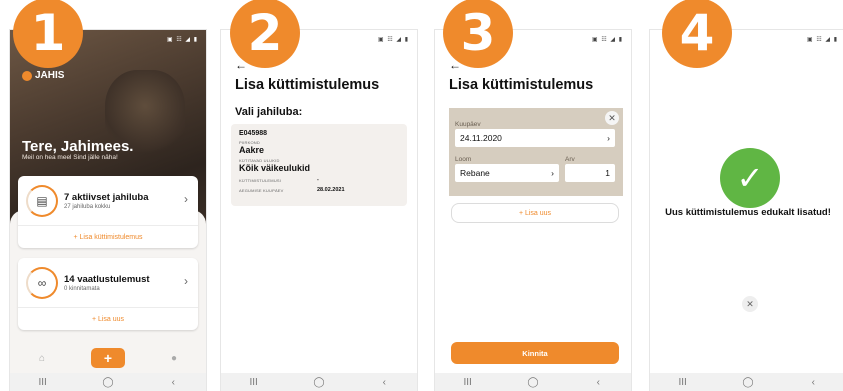 The height and width of the screenshot is (391, 843). Describe the element at coordinates (535, 138) in the screenshot. I see `date-field: 24.11.2020 ›` at that location.